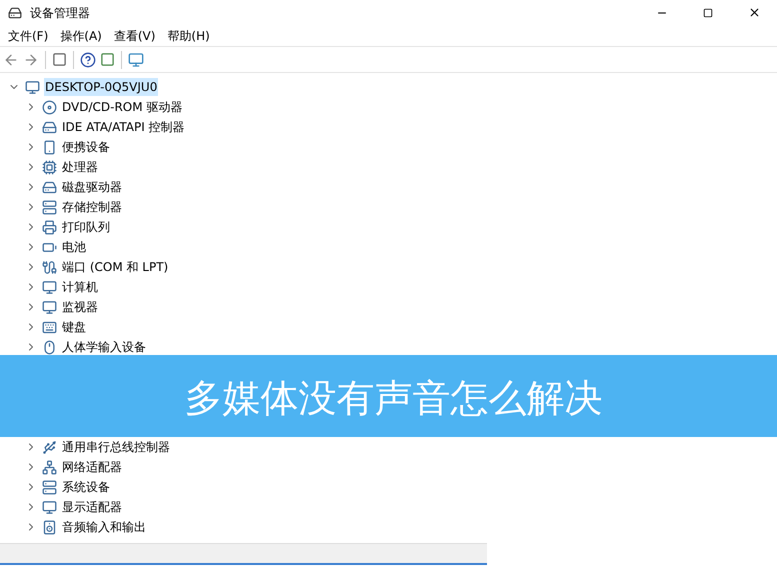  Describe the element at coordinates (86, 487) in the screenshot. I see `tree-item: 系统设备` at that location.